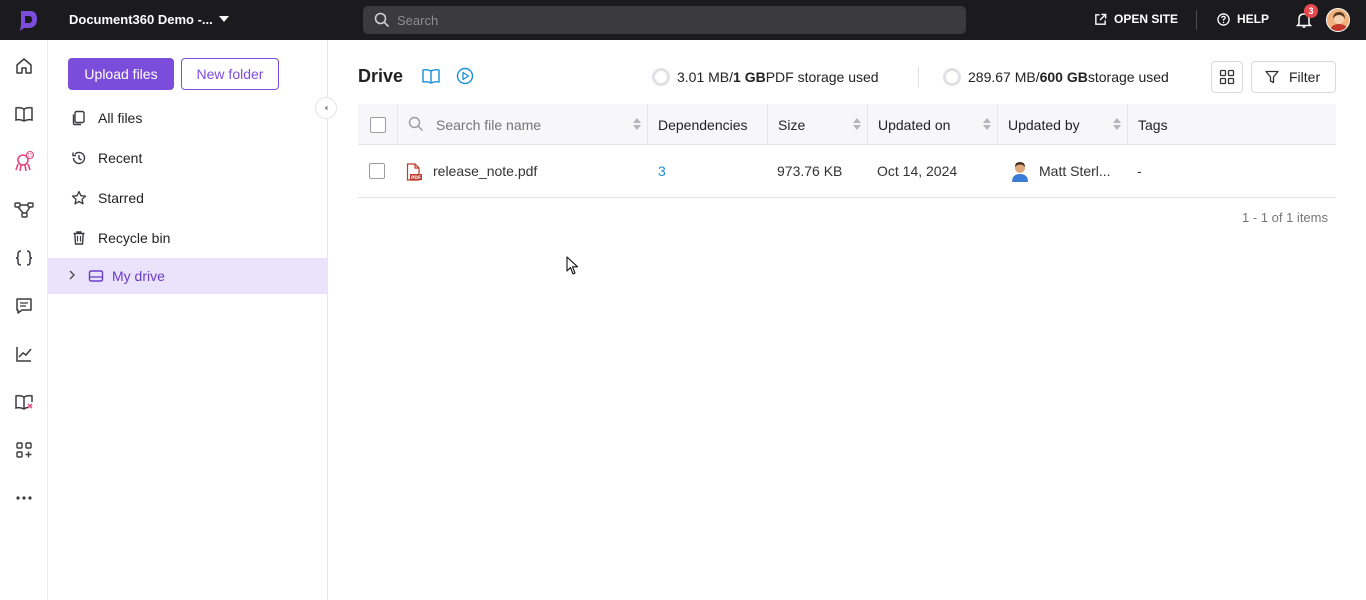 The image size is (1366, 600). I want to click on column-header-size: Size, so click(818, 124).